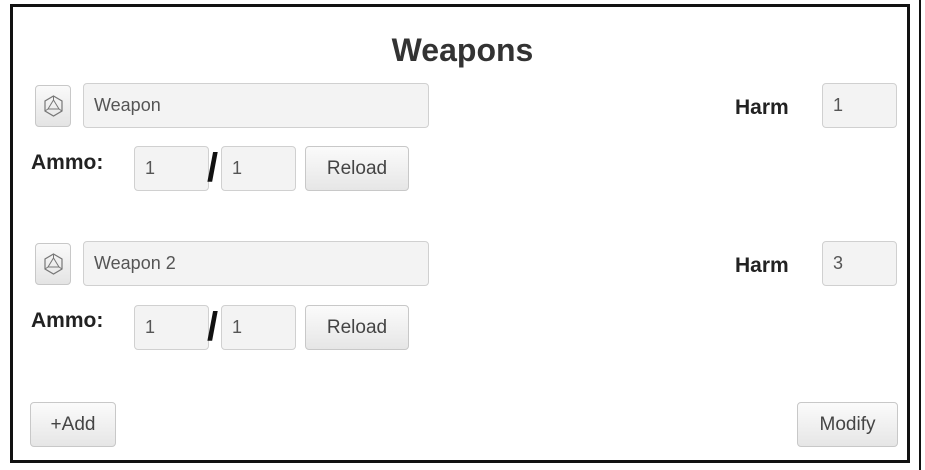 Image resolution: width=925 pixels, height=470 pixels. What do you see at coordinates (462, 50) in the screenshot?
I see `page-title: Weapons` at bounding box center [462, 50].